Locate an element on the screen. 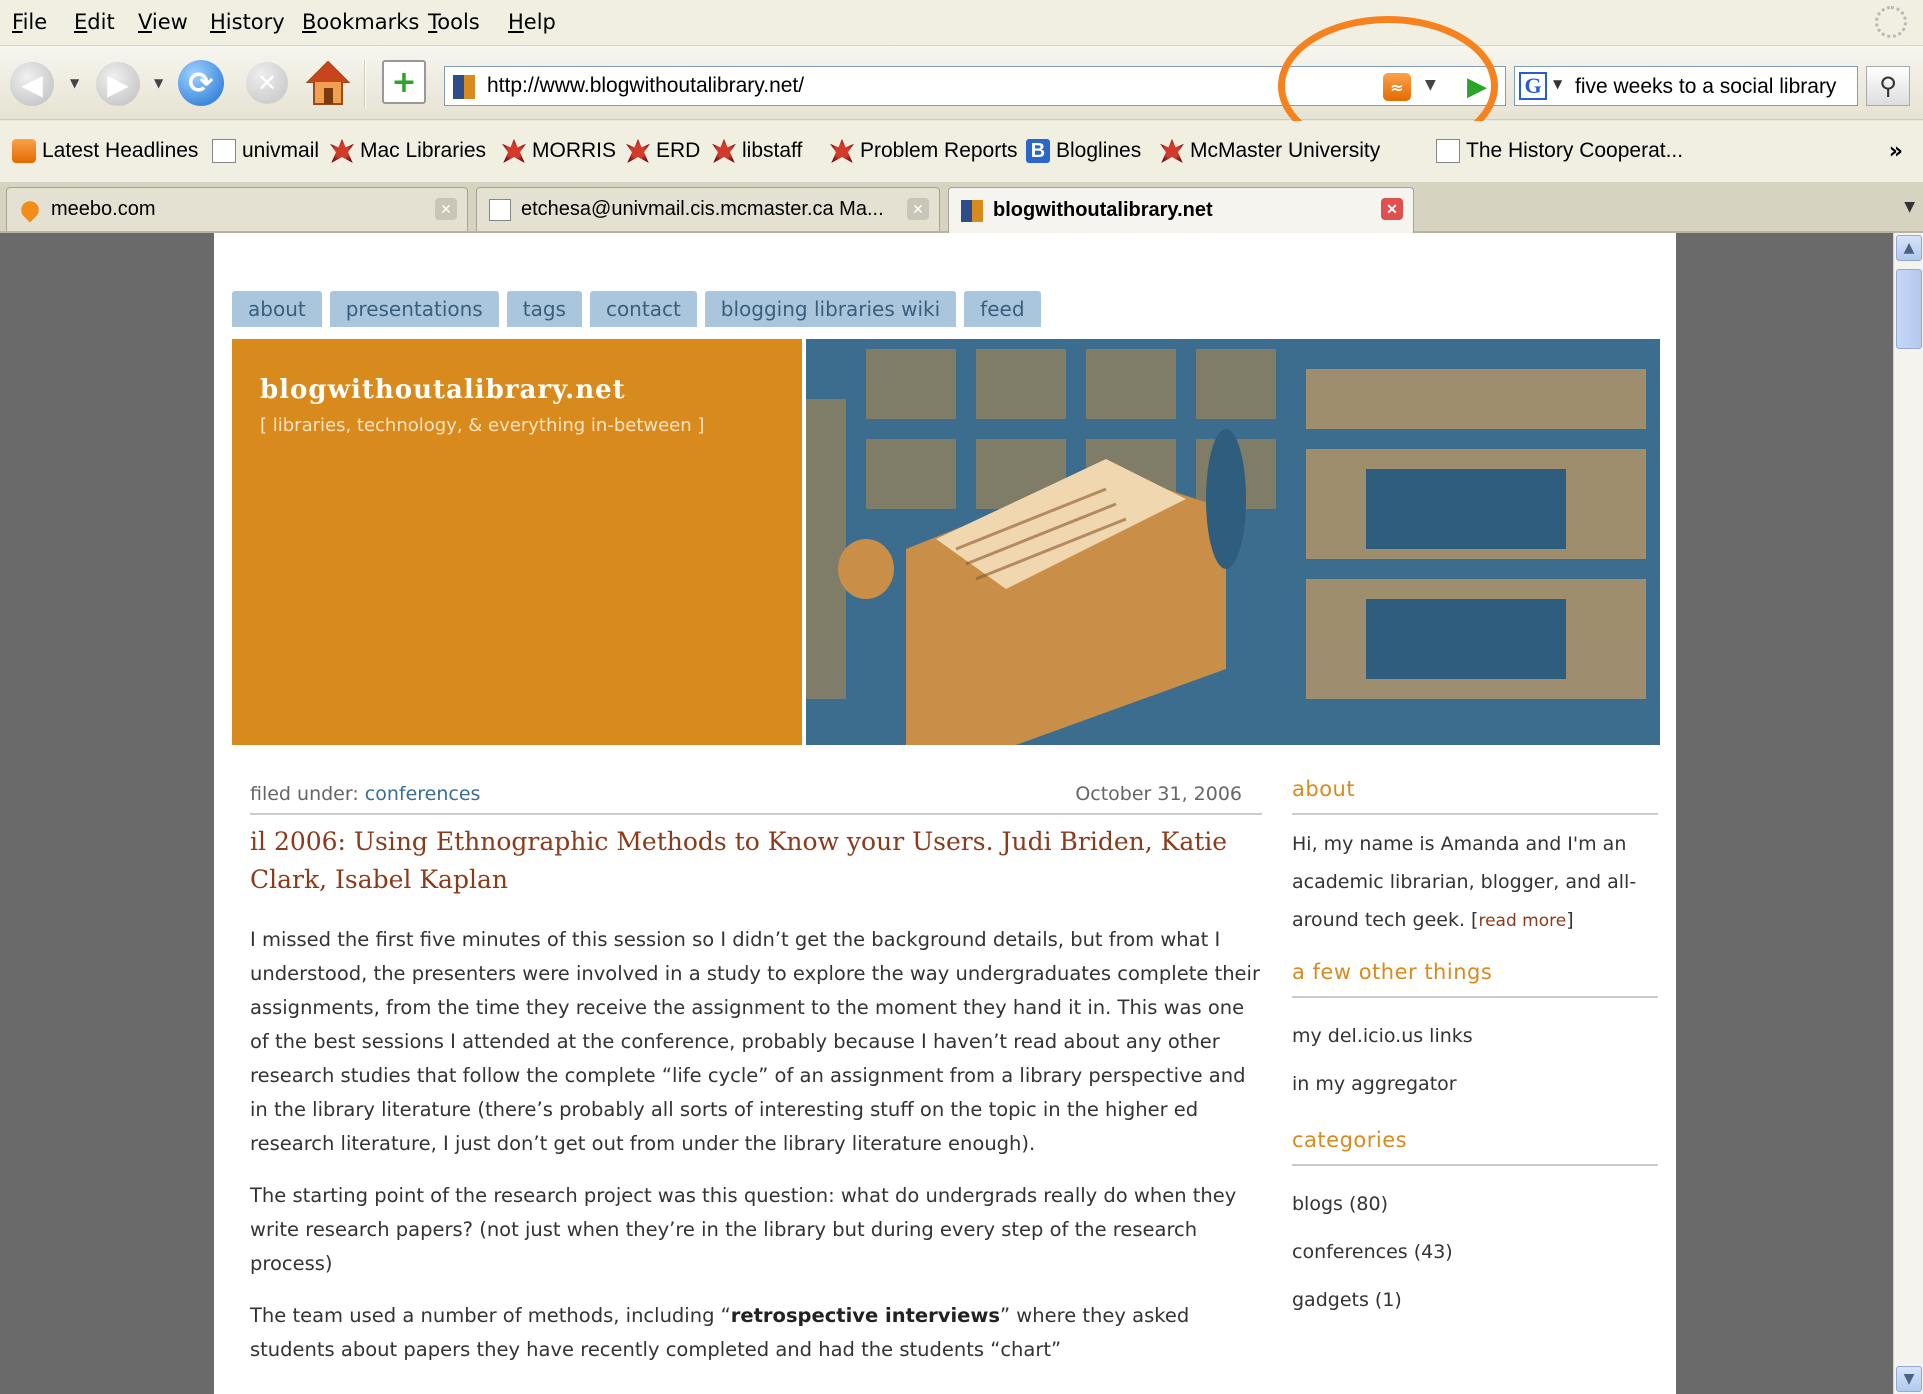 Image resolution: width=1923 pixels, height=1394 pixels. go-icon: ▶ is located at coordinates (1477, 87).